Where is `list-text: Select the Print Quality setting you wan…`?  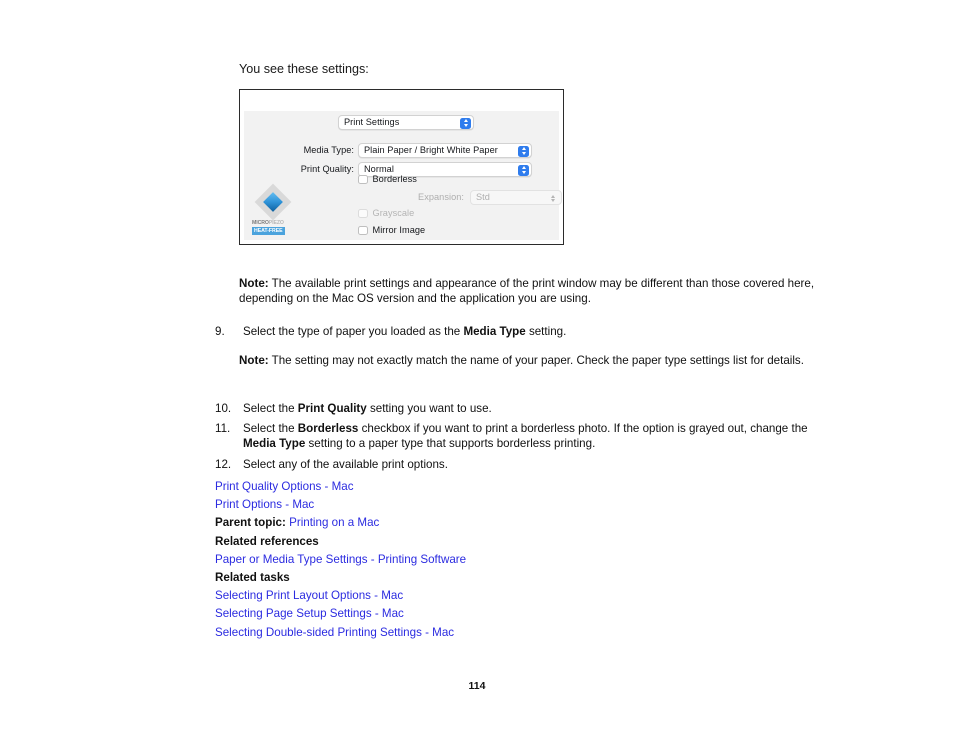 list-text: Select the Print Quality setting you wan… is located at coordinates (367, 408).